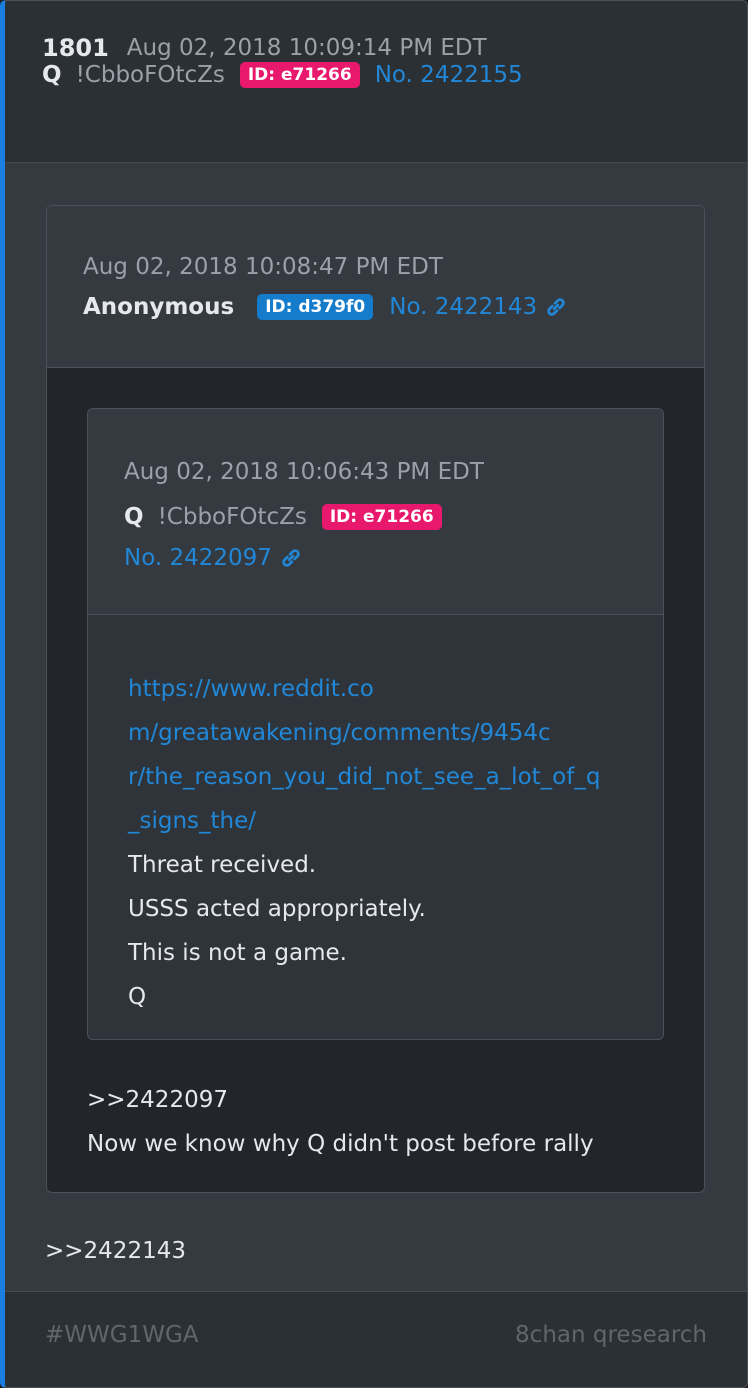  I want to click on reply-reference: >>2422097, so click(340, 1100).